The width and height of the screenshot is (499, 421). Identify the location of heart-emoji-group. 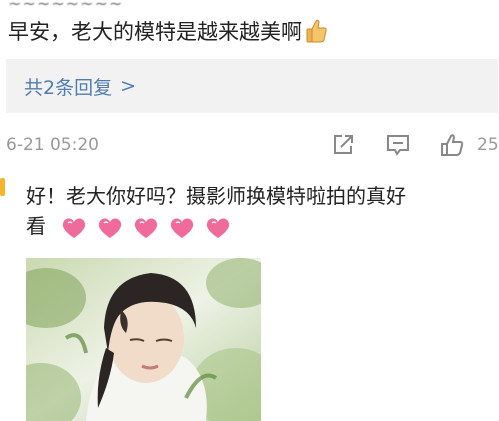
(146, 228).